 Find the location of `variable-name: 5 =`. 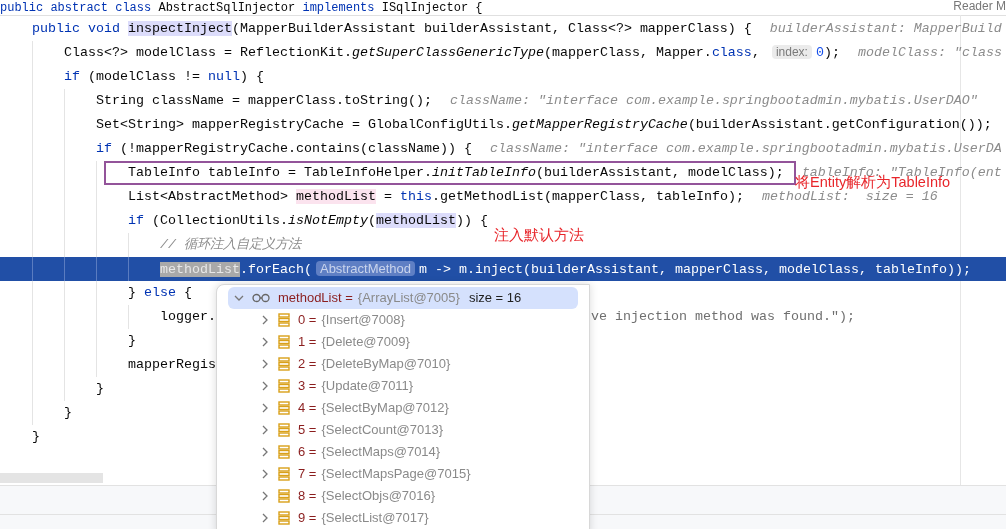

variable-name: 5 = is located at coordinates (307, 430).